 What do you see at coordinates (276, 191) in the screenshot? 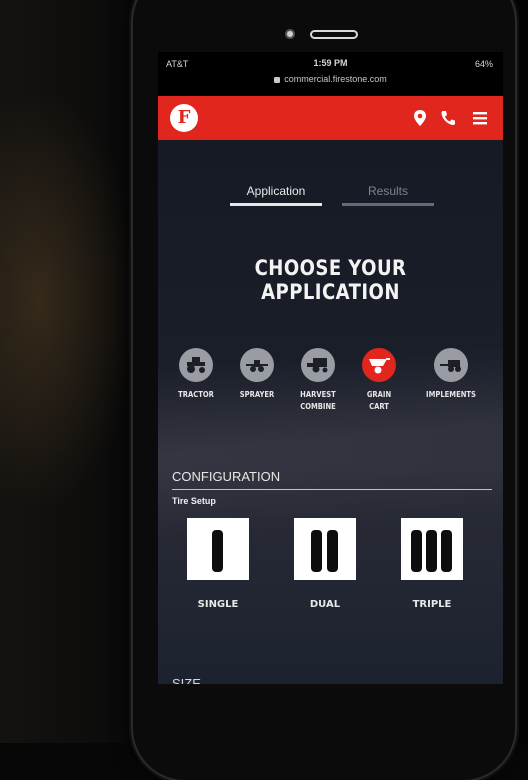
I see `tab-application: Application` at bounding box center [276, 191].